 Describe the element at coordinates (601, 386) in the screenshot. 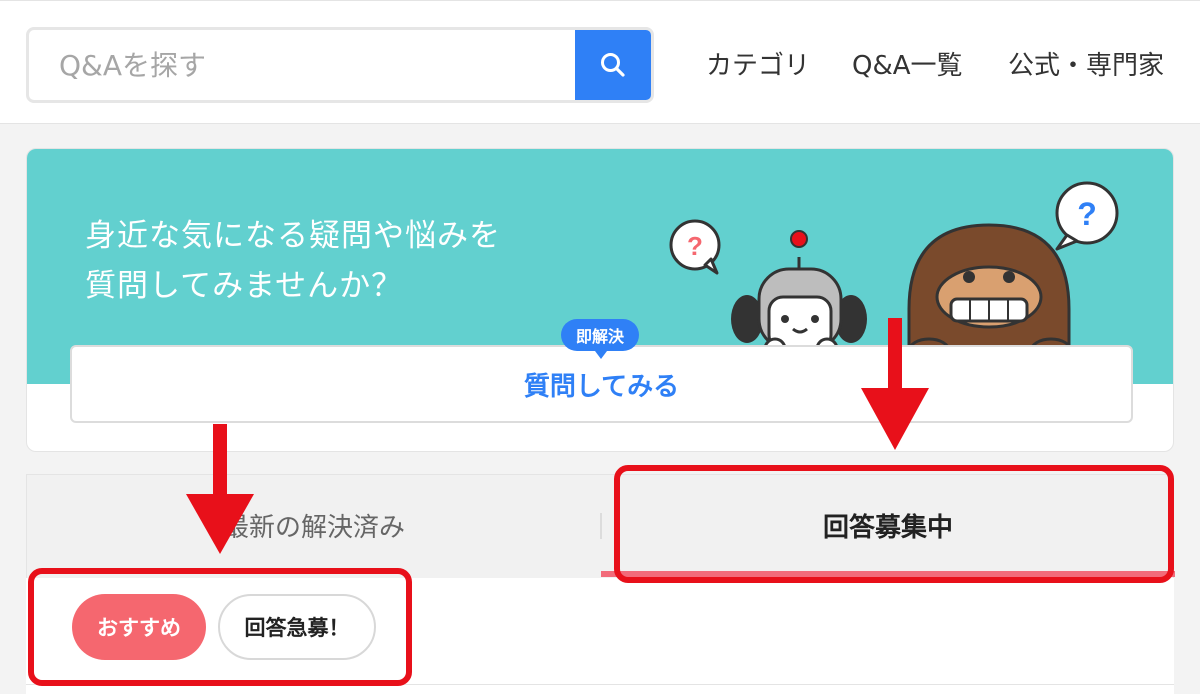

I see `ask-question-label: 質問してみる` at that location.